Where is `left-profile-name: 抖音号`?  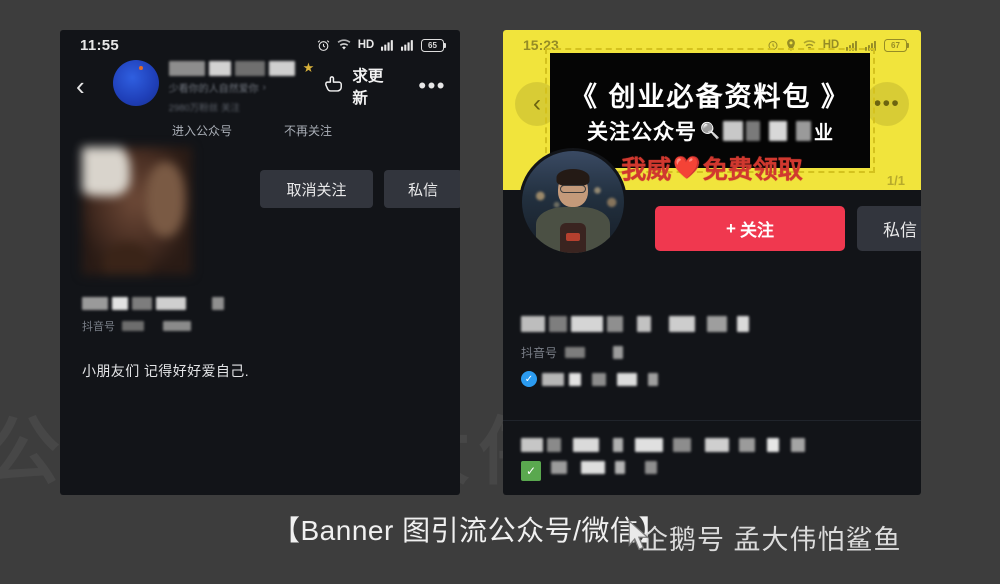 left-profile-name: 抖音号 is located at coordinates (153, 315).